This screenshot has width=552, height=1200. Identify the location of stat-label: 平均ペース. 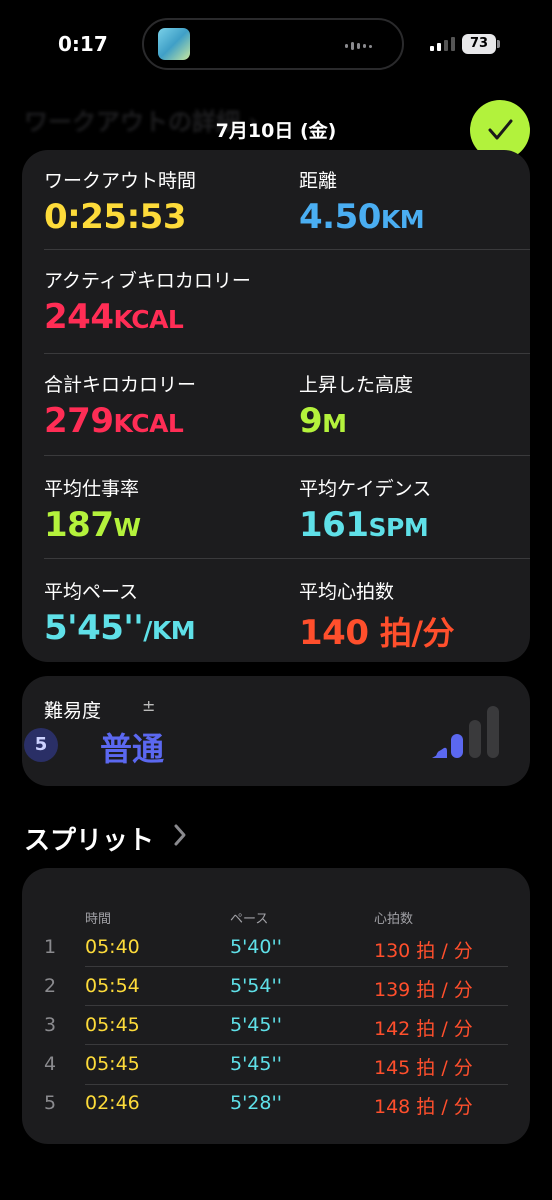
(91, 592).